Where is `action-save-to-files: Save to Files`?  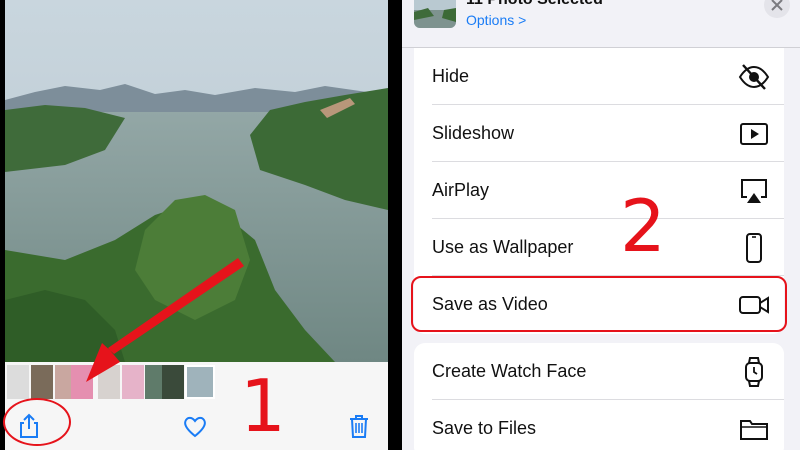 action-save-to-files: Save to Files is located at coordinates (599, 425).